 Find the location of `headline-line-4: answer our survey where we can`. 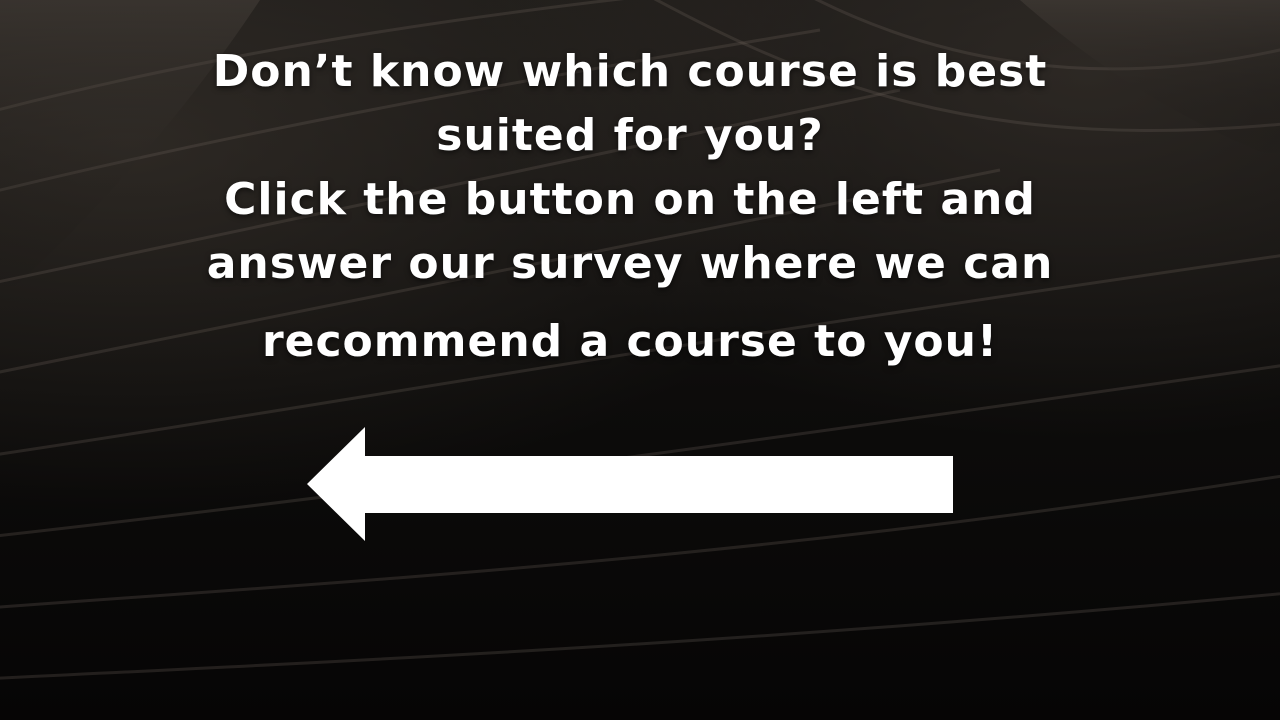

headline-line-4: answer our survey where we can is located at coordinates (630, 263).